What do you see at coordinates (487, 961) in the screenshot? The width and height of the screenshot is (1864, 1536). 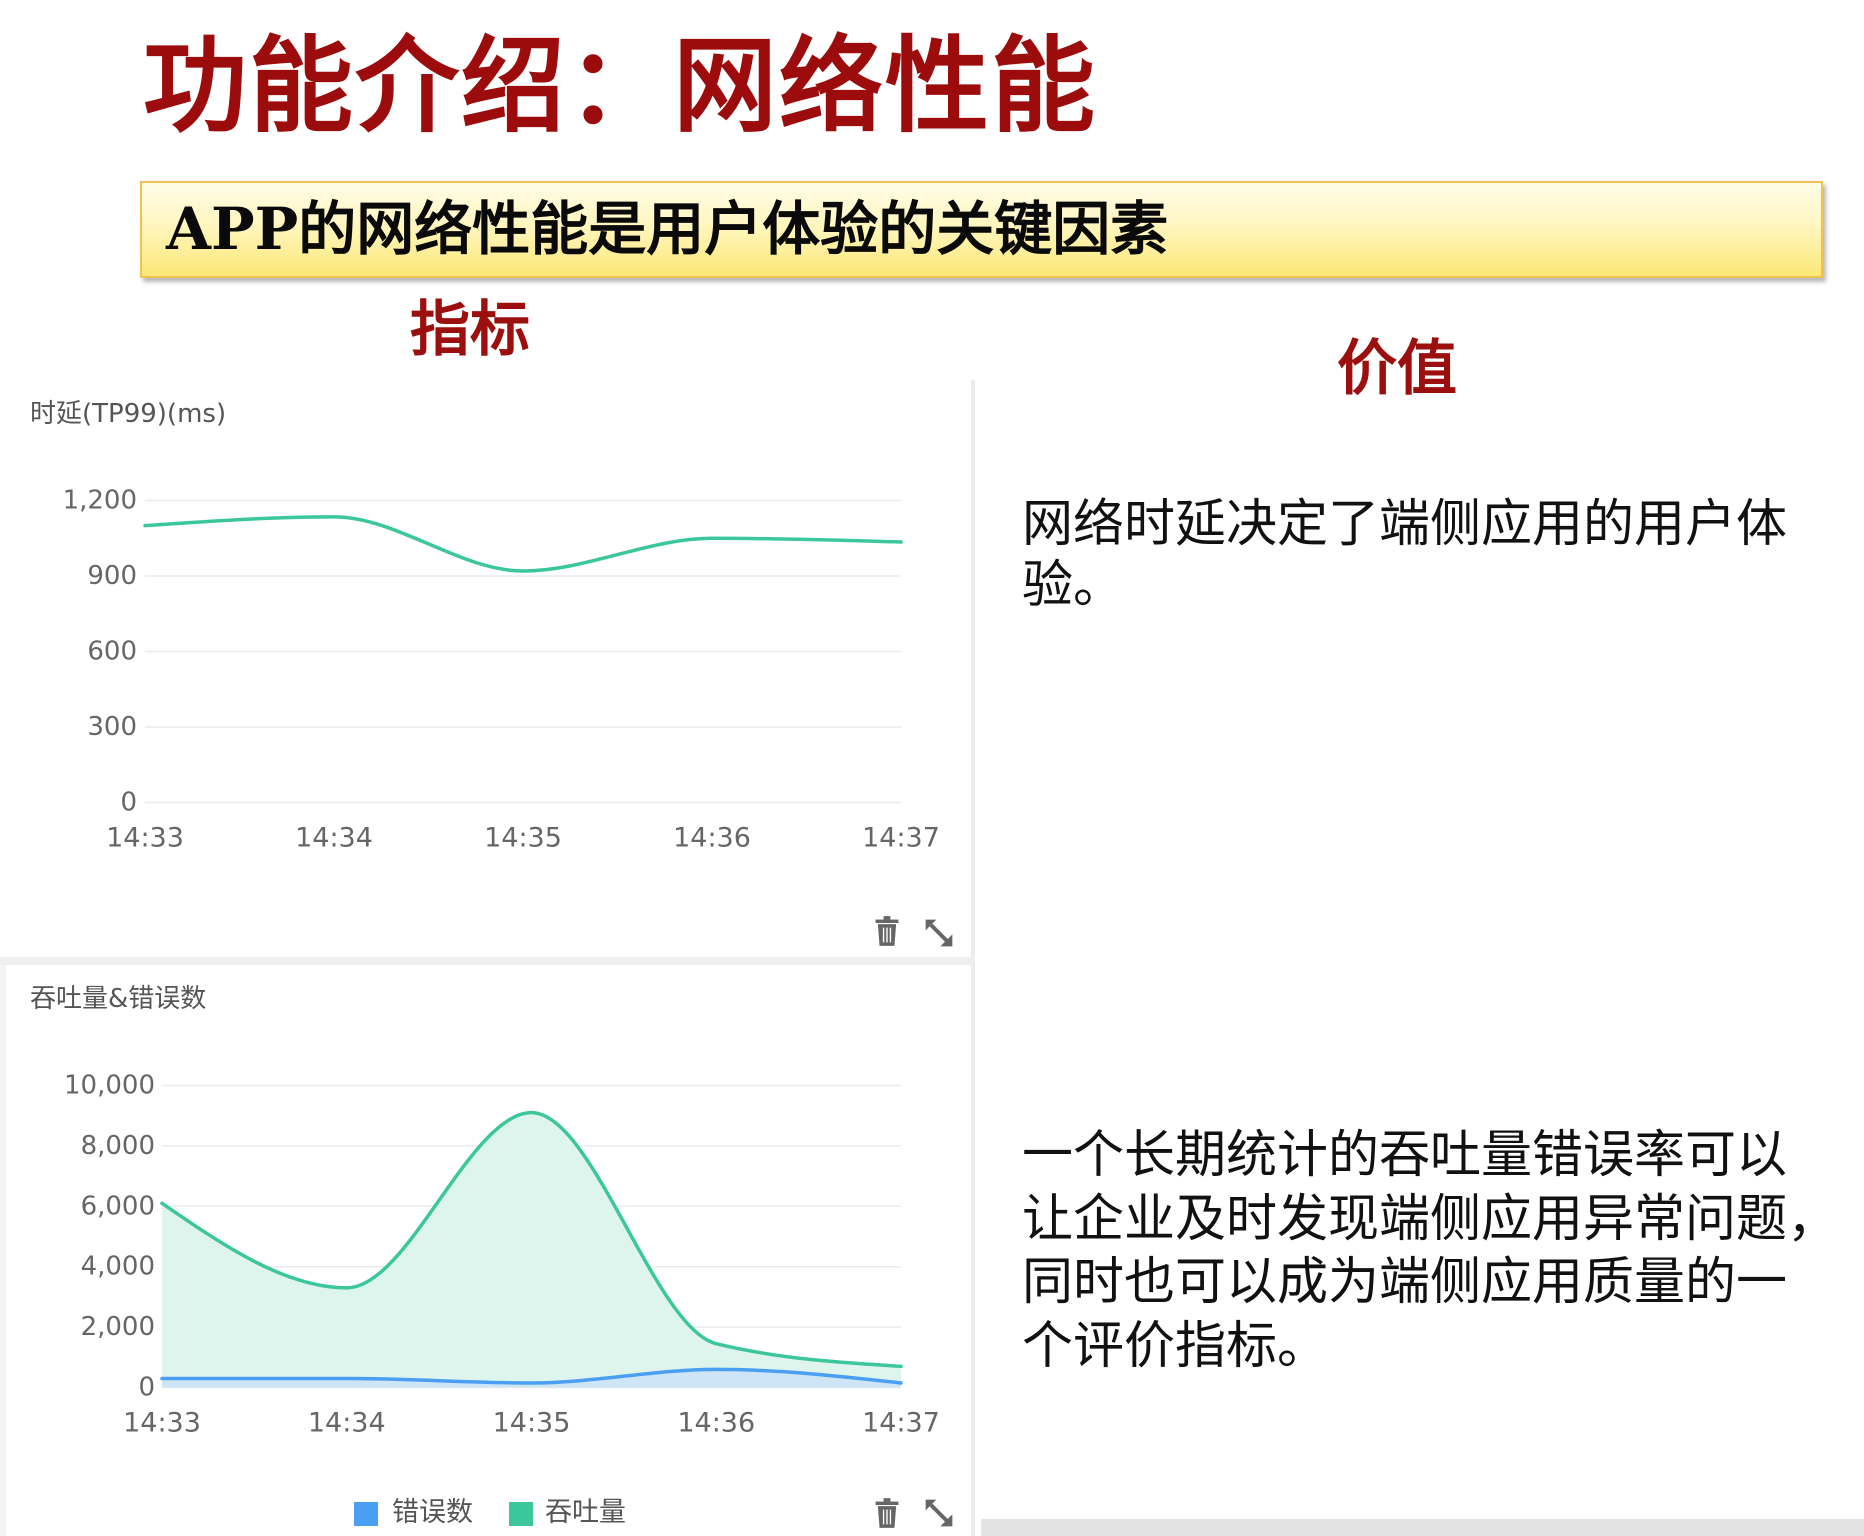 I see `panel-divider` at bounding box center [487, 961].